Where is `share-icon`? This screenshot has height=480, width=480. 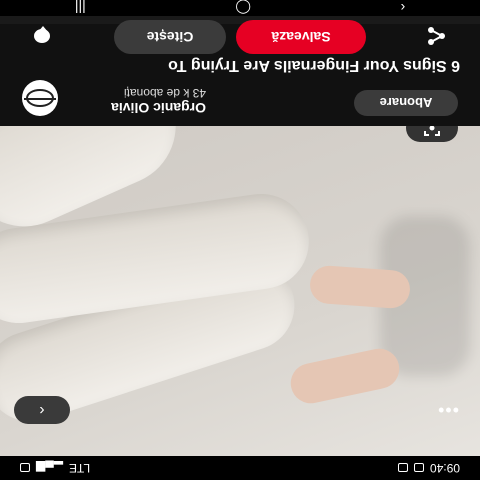 share-icon is located at coordinates (436, 36).